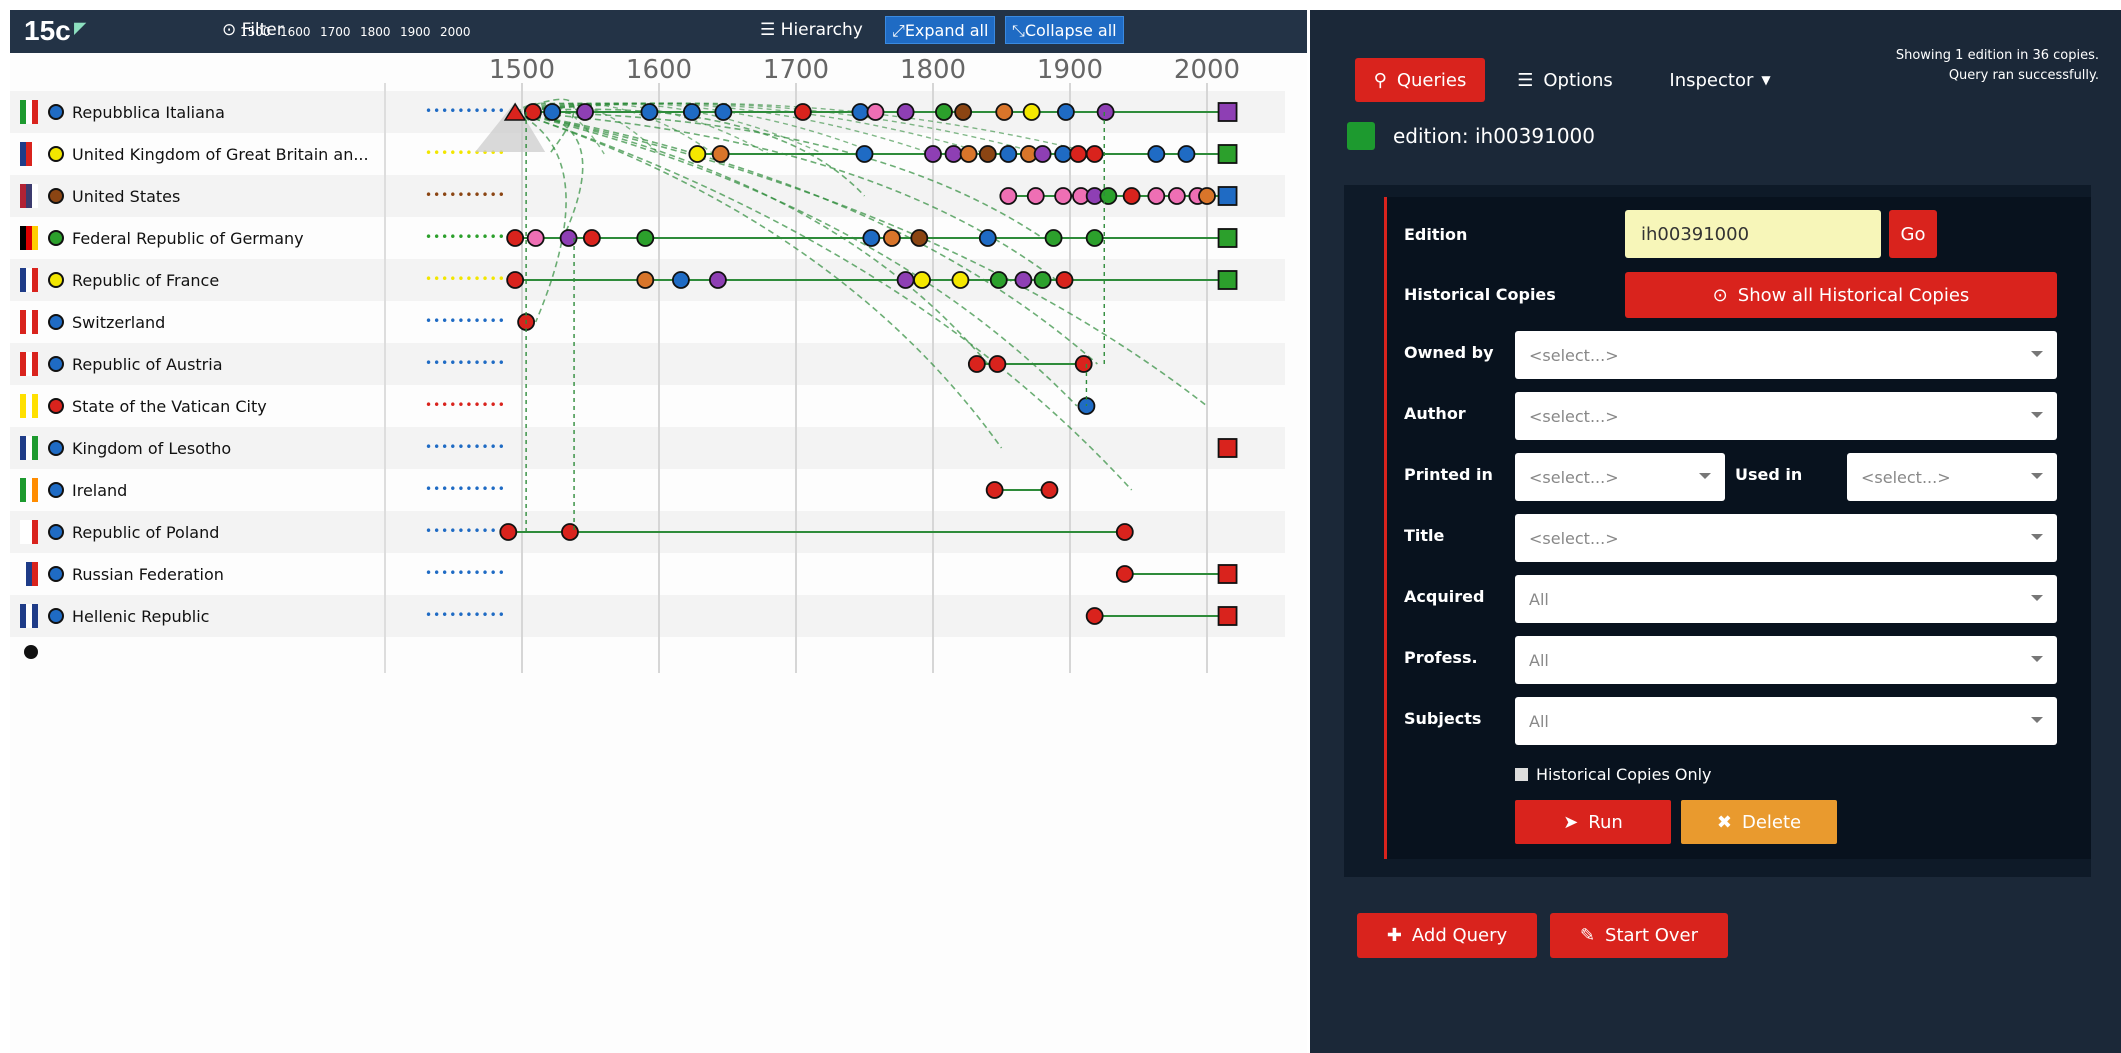  Describe the element at coordinates (940, 30) in the screenshot. I see `expand-all-button: ⤢Expand all` at that location.